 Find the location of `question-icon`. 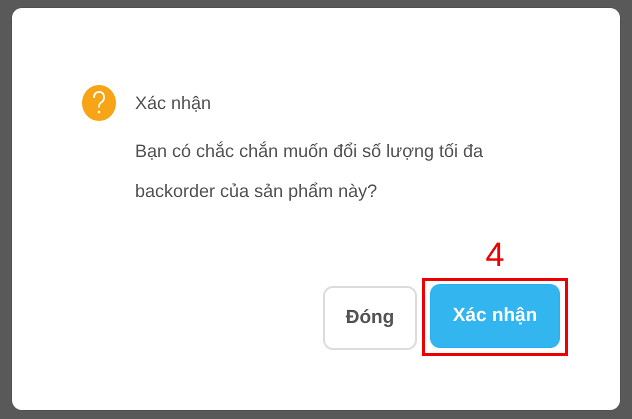

question-icon is located at coordinates (99, 103).